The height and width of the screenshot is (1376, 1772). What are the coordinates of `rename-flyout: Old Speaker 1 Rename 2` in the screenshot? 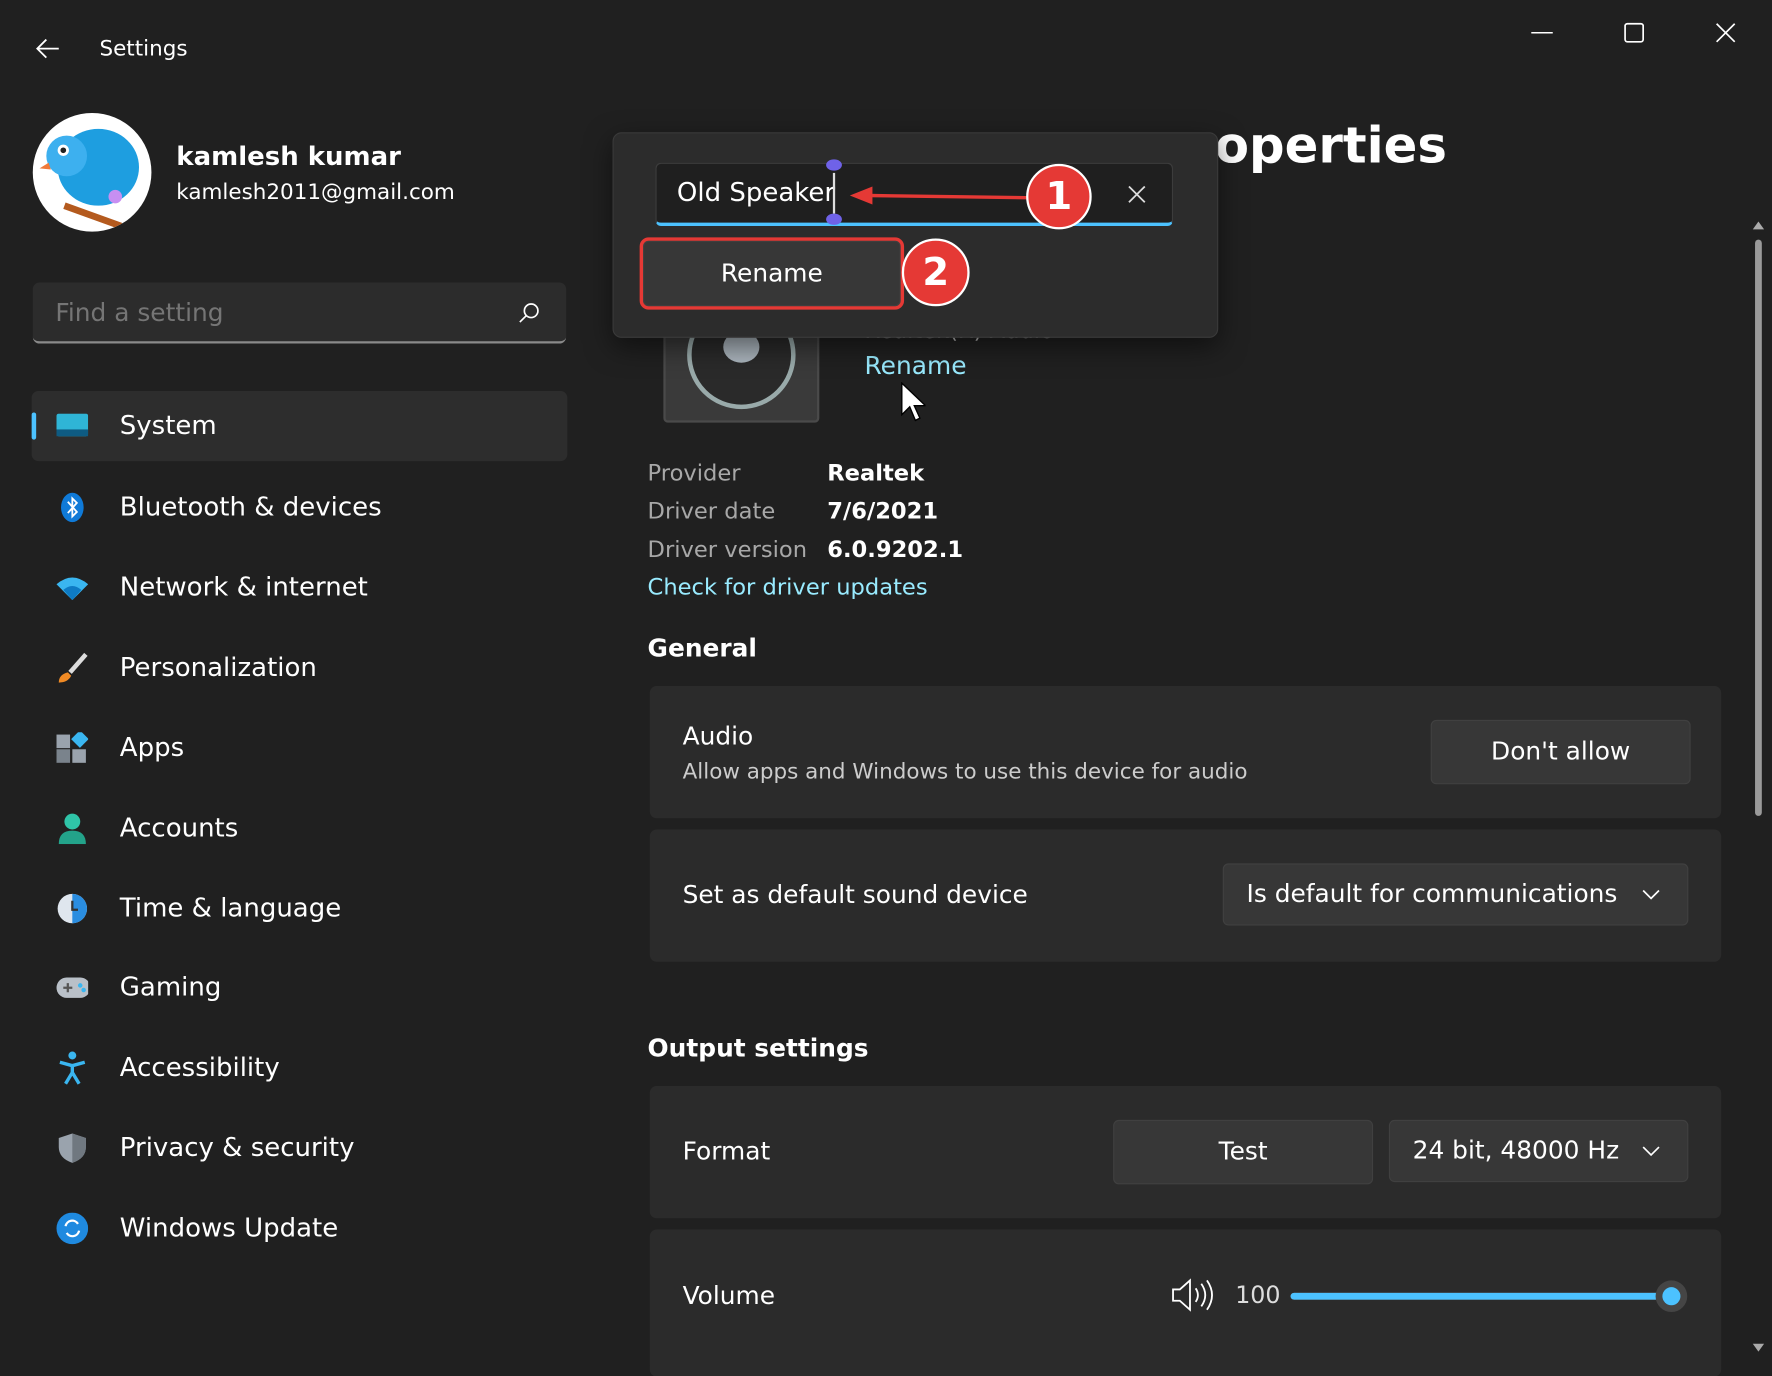 It's located at (915, 235).